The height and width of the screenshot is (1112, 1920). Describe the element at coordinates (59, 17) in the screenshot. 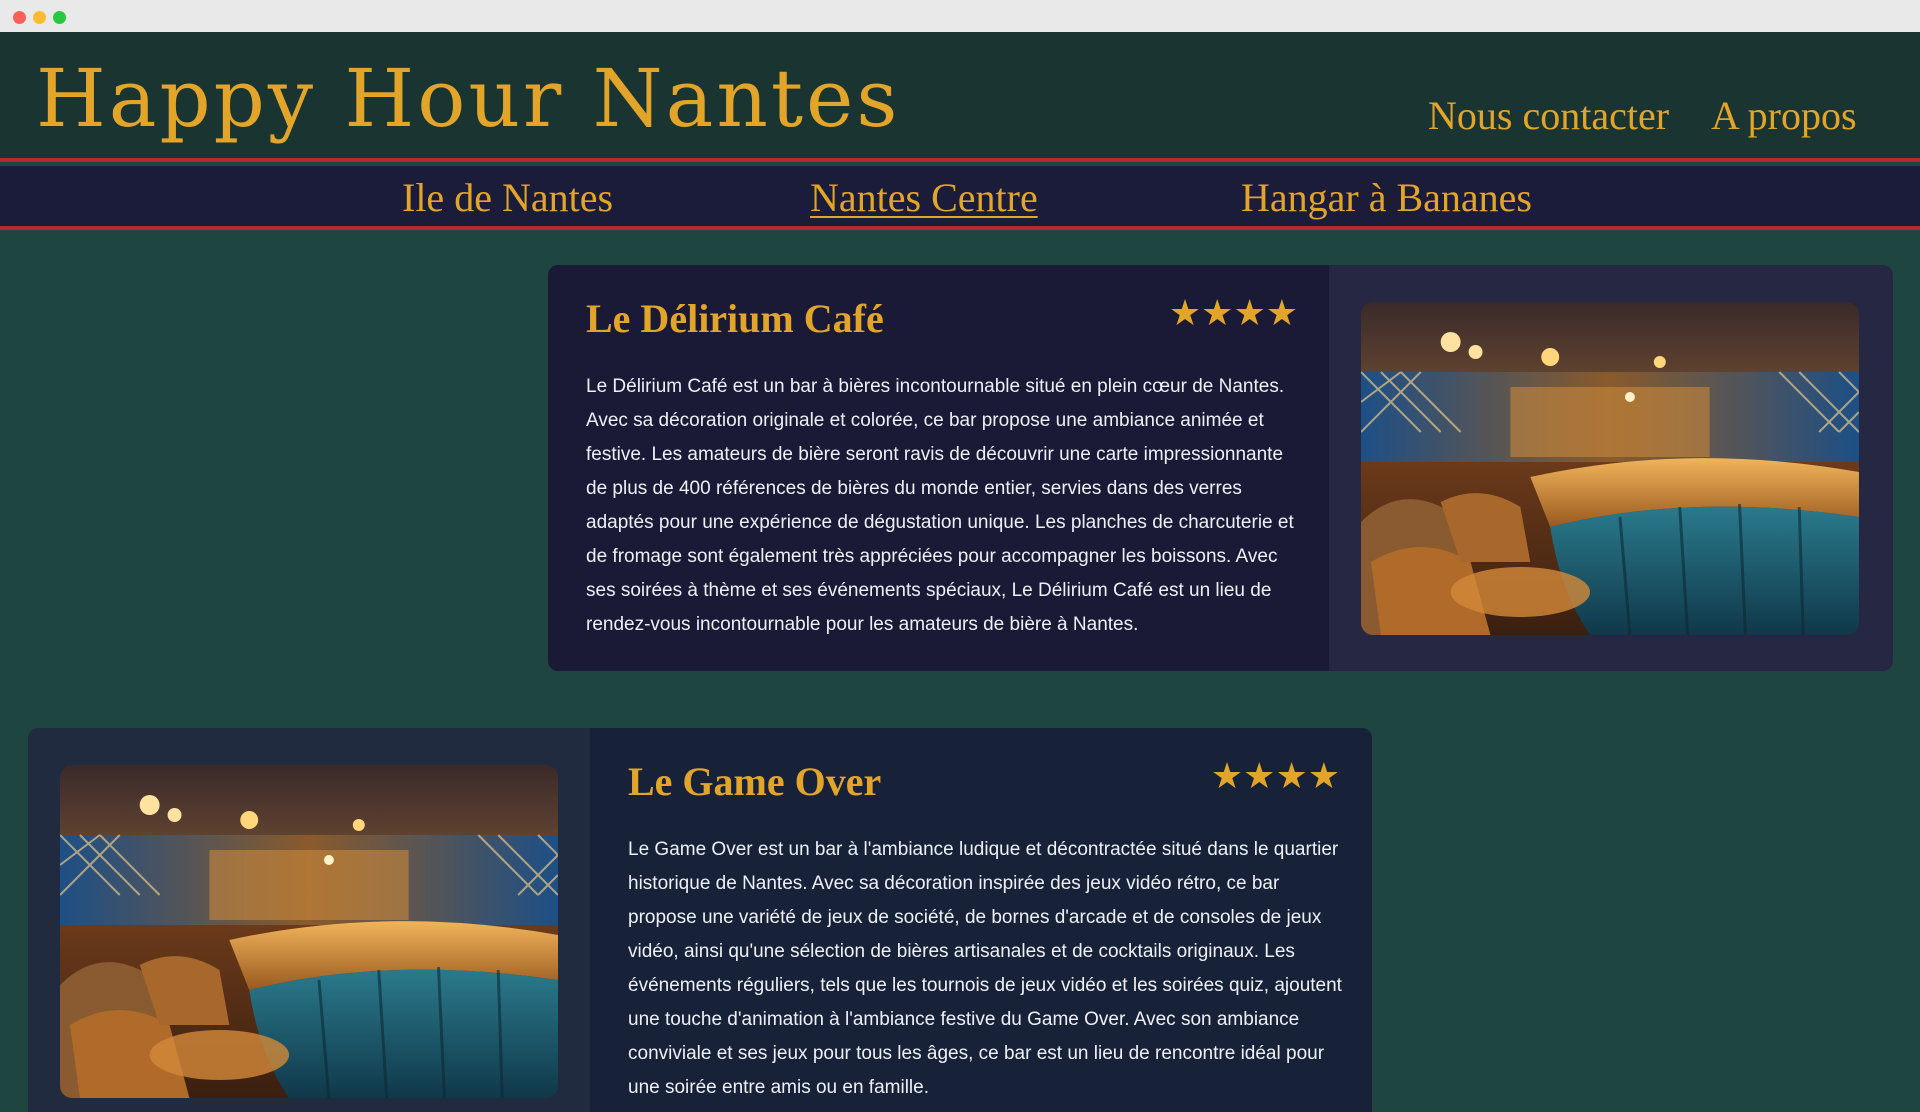

I see `maximize-window-icon` at that location.